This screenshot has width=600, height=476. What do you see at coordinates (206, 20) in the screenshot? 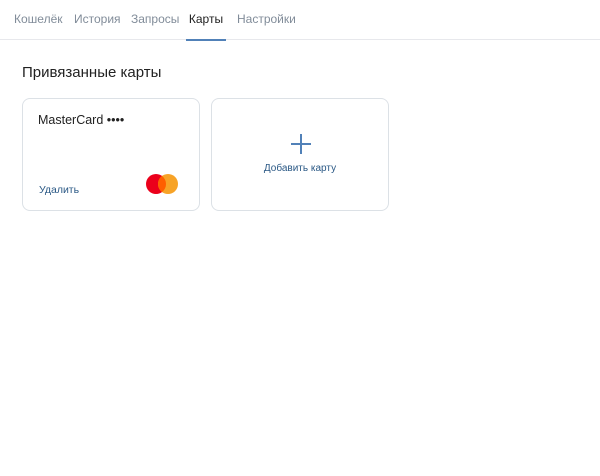
I see `tab-cards: Карты` at bounding box center [206, 20].